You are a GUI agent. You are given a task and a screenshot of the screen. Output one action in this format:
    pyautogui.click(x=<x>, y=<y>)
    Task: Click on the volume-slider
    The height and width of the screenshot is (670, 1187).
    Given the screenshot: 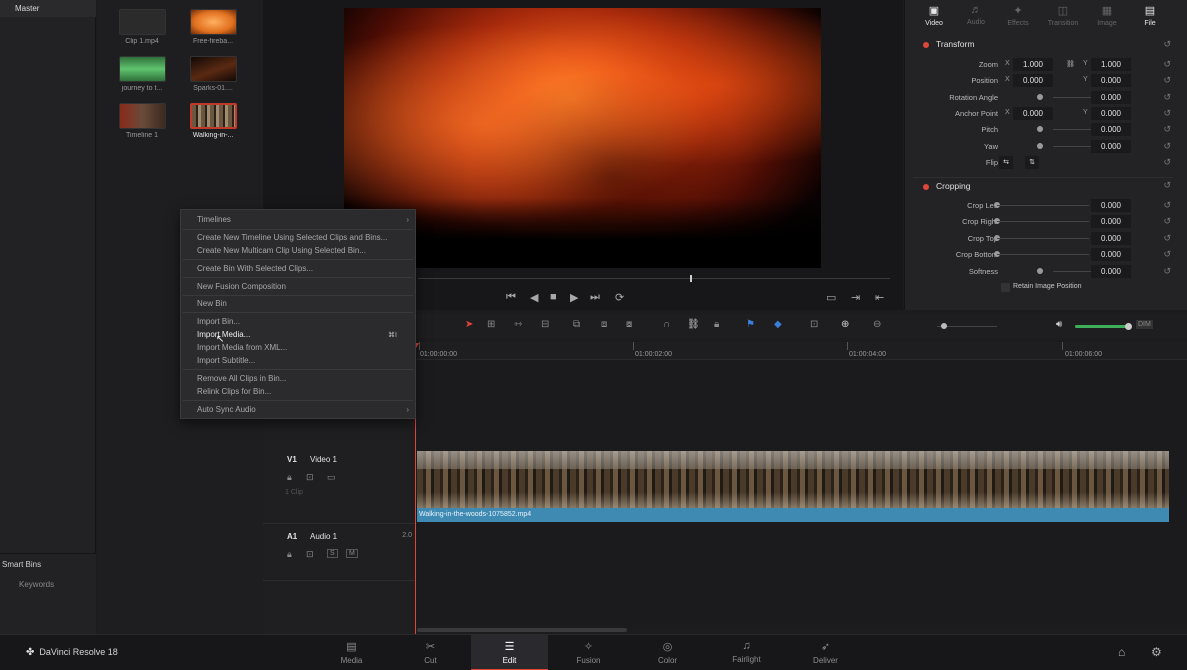 What is the action you would take?
    pyautogui.click(x=1101, y=326)
    